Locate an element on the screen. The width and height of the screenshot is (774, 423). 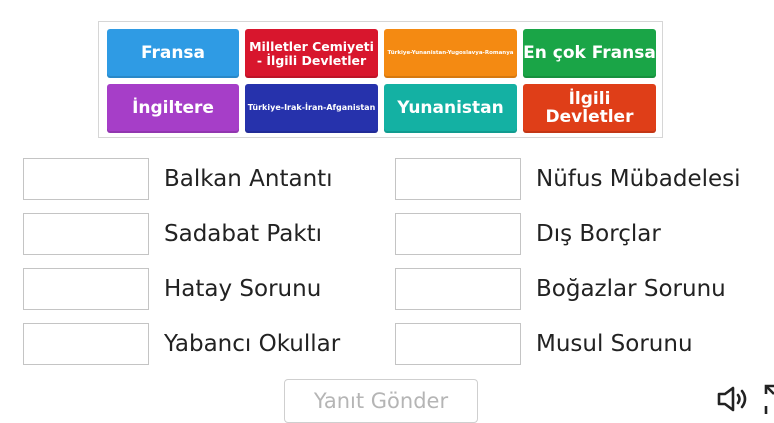
tile-turkiye-irak-iran-afganistan: Türkiye-Irak-İran-Afganistan is located at coordinates (311, 108).